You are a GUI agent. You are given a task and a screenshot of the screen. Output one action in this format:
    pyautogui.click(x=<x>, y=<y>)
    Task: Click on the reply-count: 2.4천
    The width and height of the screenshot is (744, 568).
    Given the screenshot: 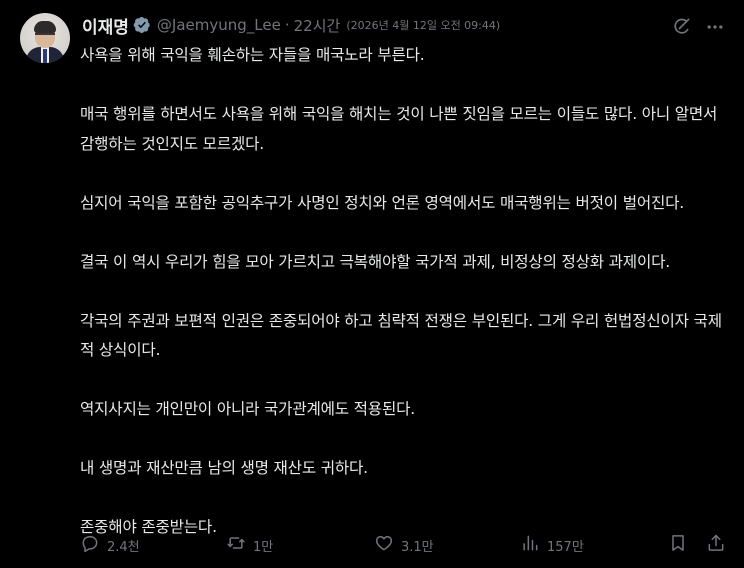 What is the action you would take?
    pyautogui.click(x=123, y=547)
    